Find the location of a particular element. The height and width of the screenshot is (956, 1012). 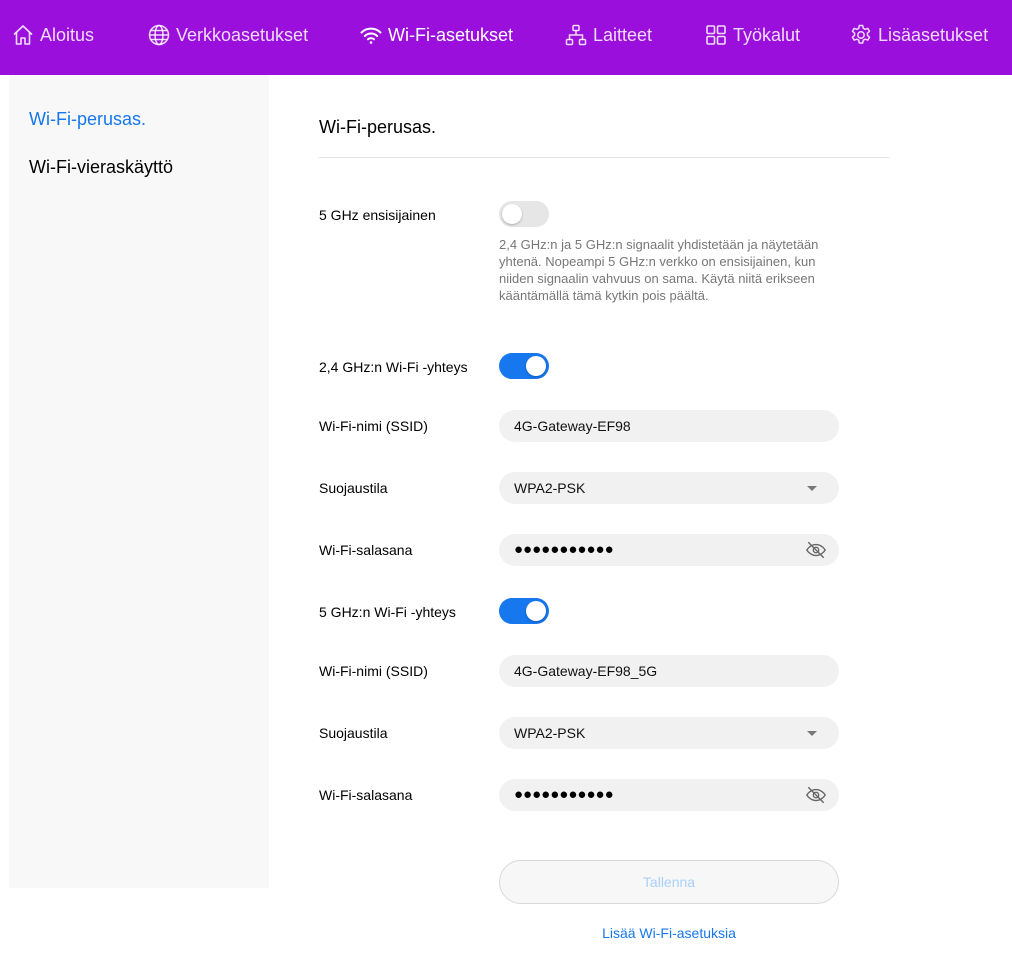

nav-item-wifi-settings: Wi-Fi-asetukset is located at coordinates (435, 35).